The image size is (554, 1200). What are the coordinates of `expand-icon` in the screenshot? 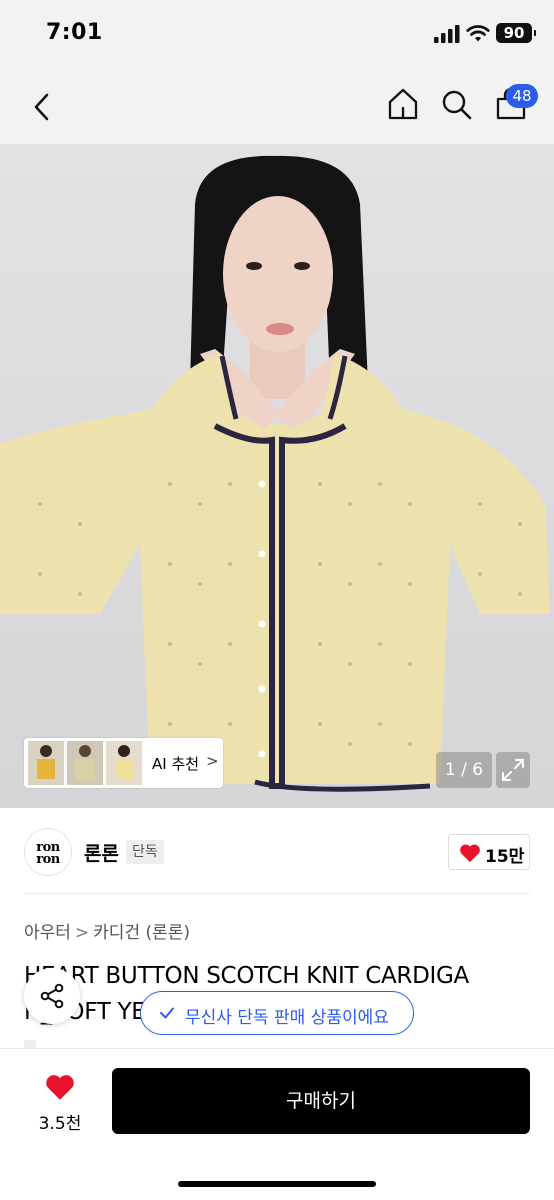 It's located at (513, 770).